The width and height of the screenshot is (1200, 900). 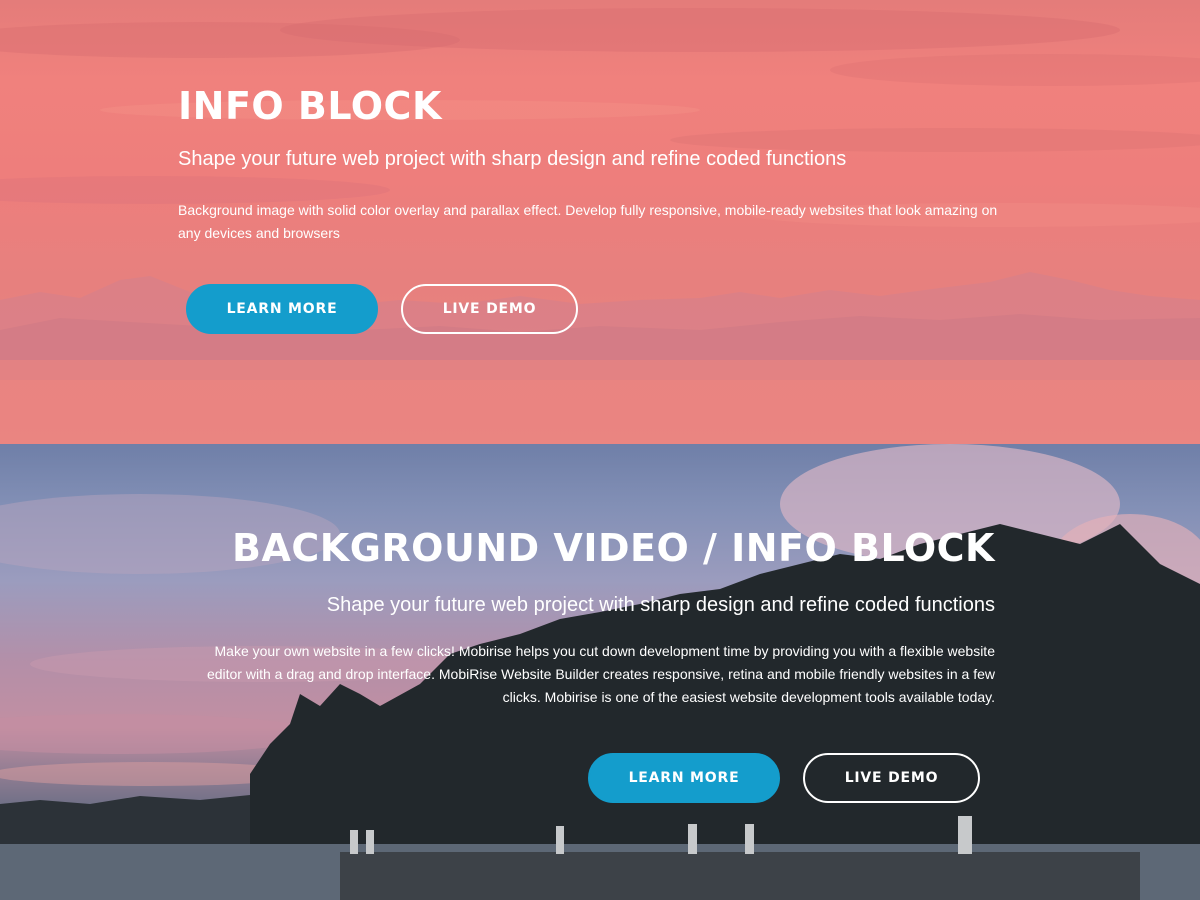 I want to click on section-title: INFO BLOCK, so click(x=310, y=106).